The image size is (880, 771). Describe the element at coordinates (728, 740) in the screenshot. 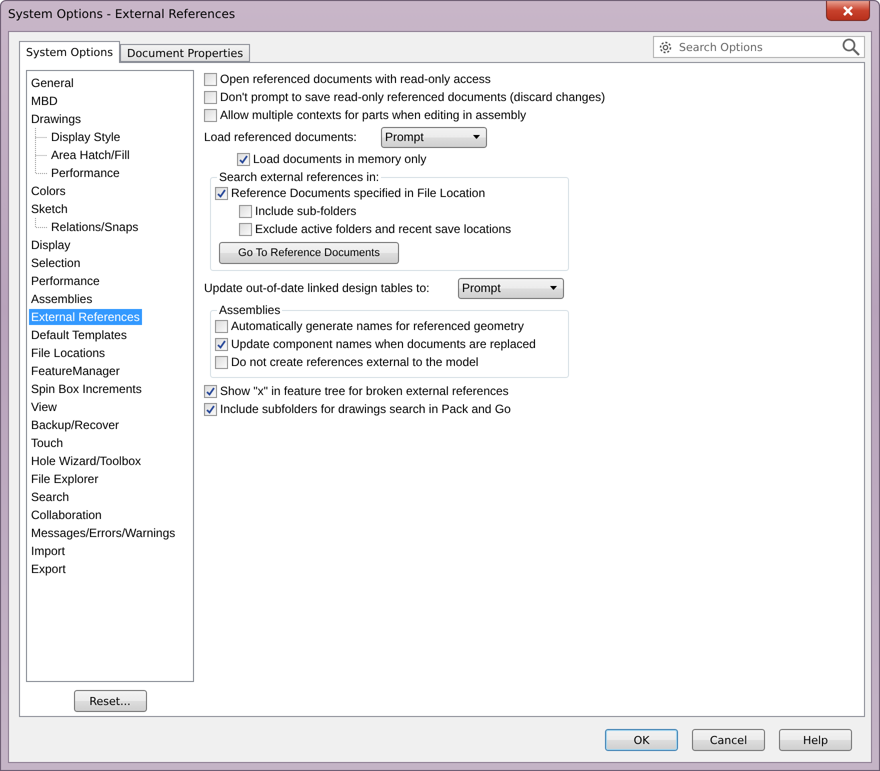

I see `dialog-button: Cancel` at that location.